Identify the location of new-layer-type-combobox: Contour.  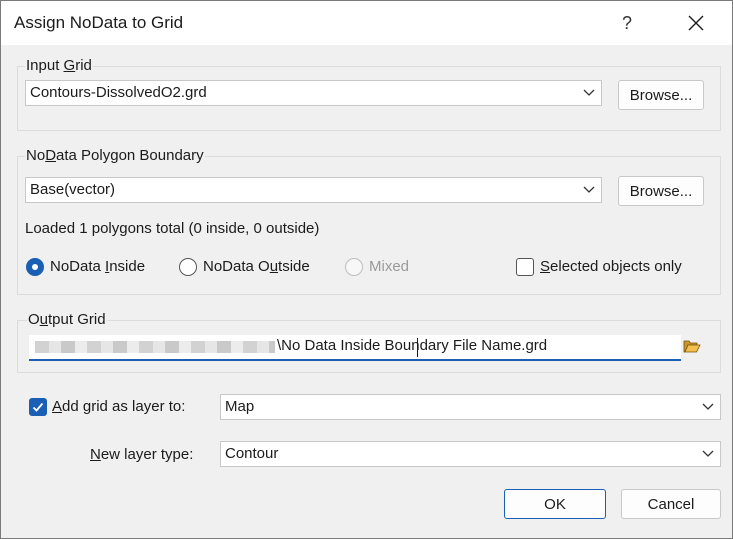
(470, 454).